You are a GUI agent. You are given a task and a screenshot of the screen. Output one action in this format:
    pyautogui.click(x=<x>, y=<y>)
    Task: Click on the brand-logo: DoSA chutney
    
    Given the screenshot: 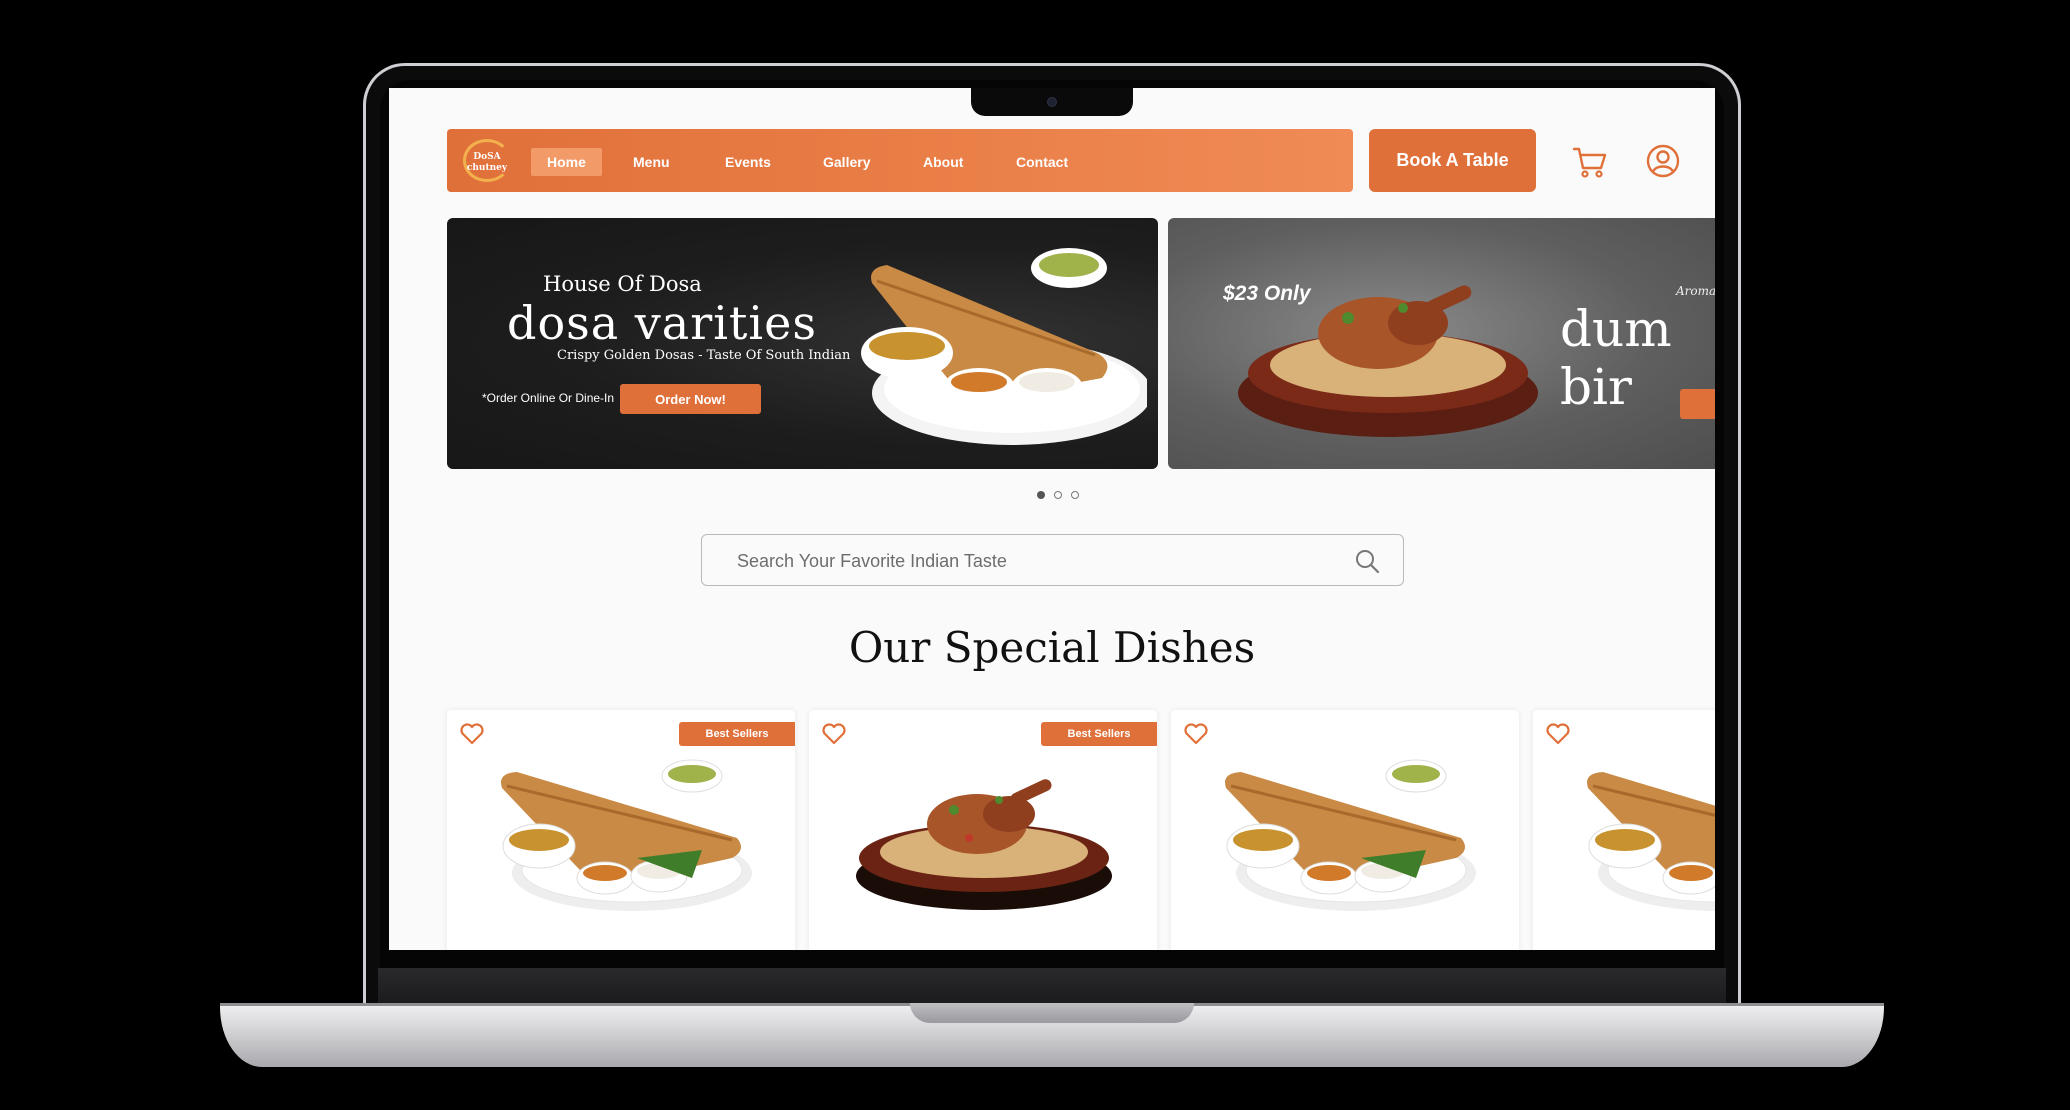 What is the action you would take?
    pyautogui.click(x=487, y=160)
    